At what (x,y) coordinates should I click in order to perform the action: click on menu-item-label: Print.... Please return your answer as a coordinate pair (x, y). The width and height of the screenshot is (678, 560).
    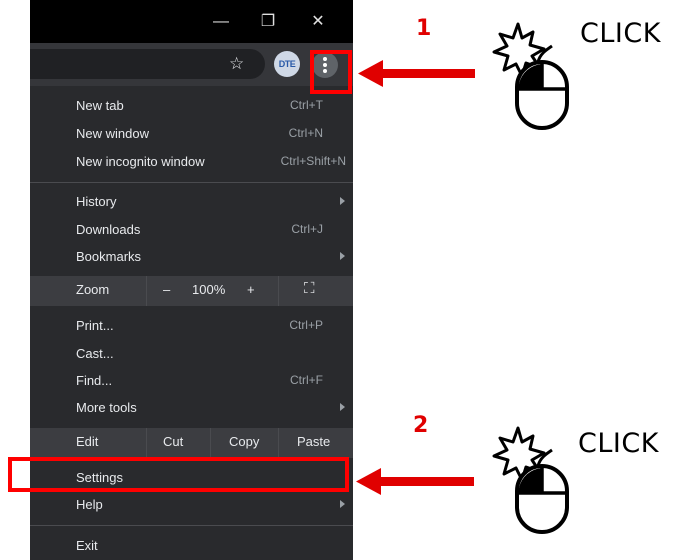
    Looking at the image, I should click on (95, 325).